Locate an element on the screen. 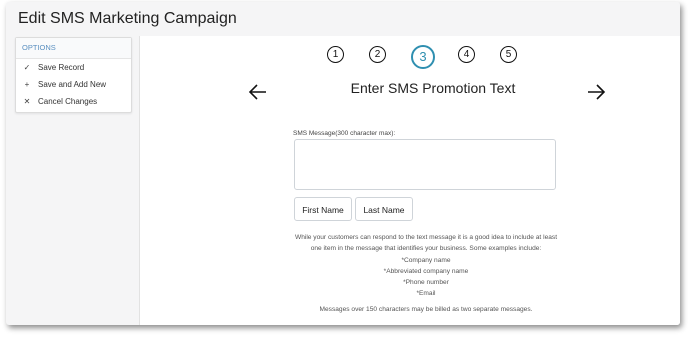 The height and width of the screenshot is (341, 688). last-name-token-button: Last Name is located at coordinates (384, 209).